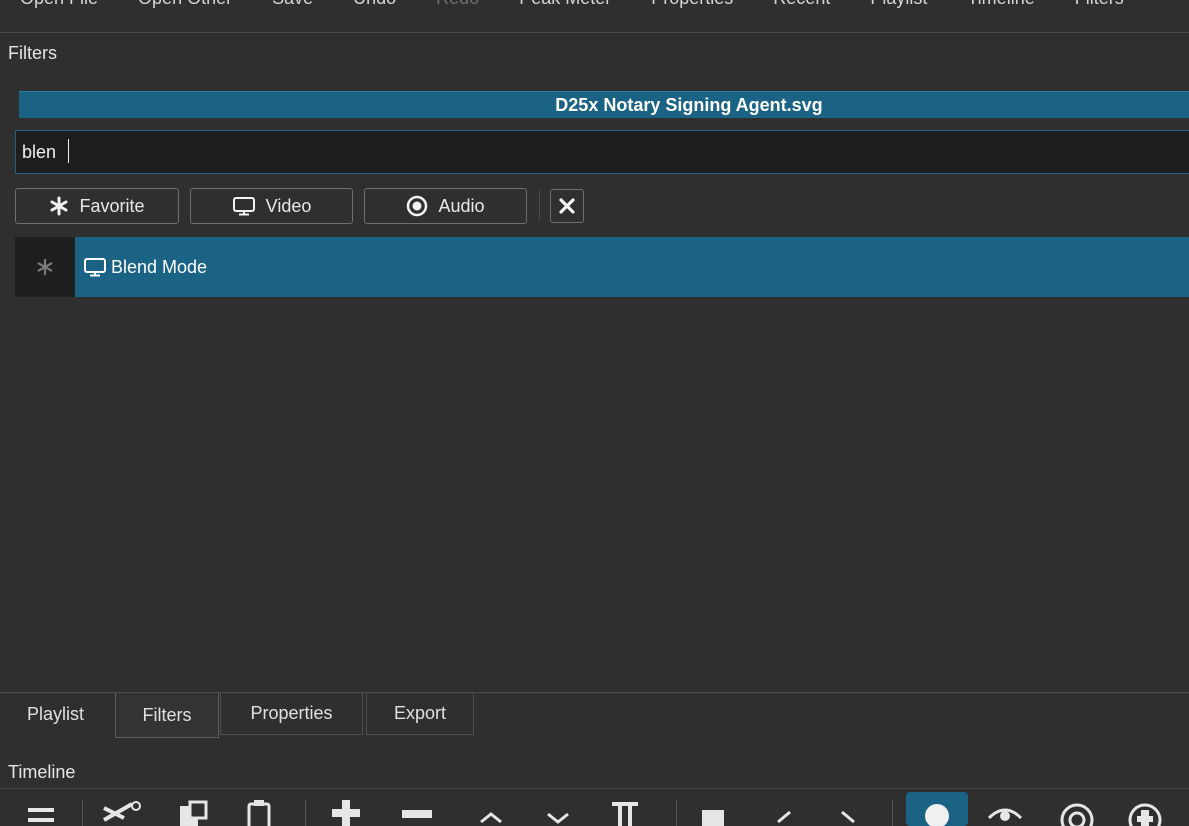 This screenshot has width=1189, height=826. Describe the element at coordinates (374, 4) in the screenshot. I see `undo-button: Undo` at that location.